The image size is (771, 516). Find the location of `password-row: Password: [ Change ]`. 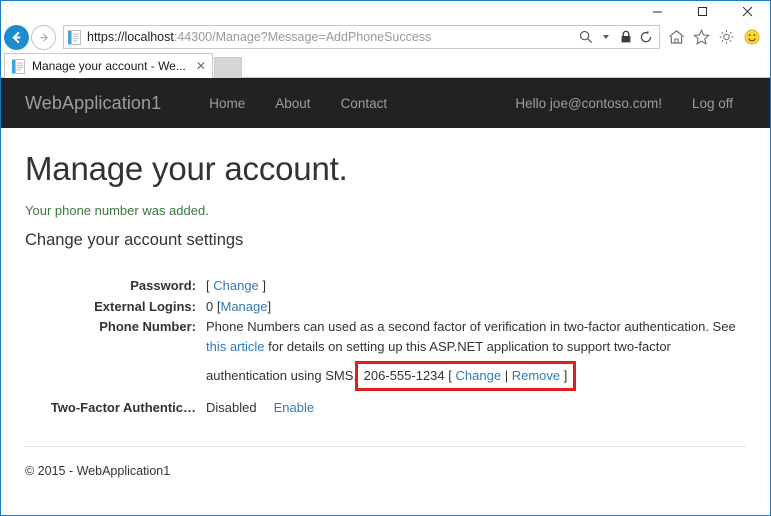

password-row: Password: [ Change ] is located at coordinates (385, 286).